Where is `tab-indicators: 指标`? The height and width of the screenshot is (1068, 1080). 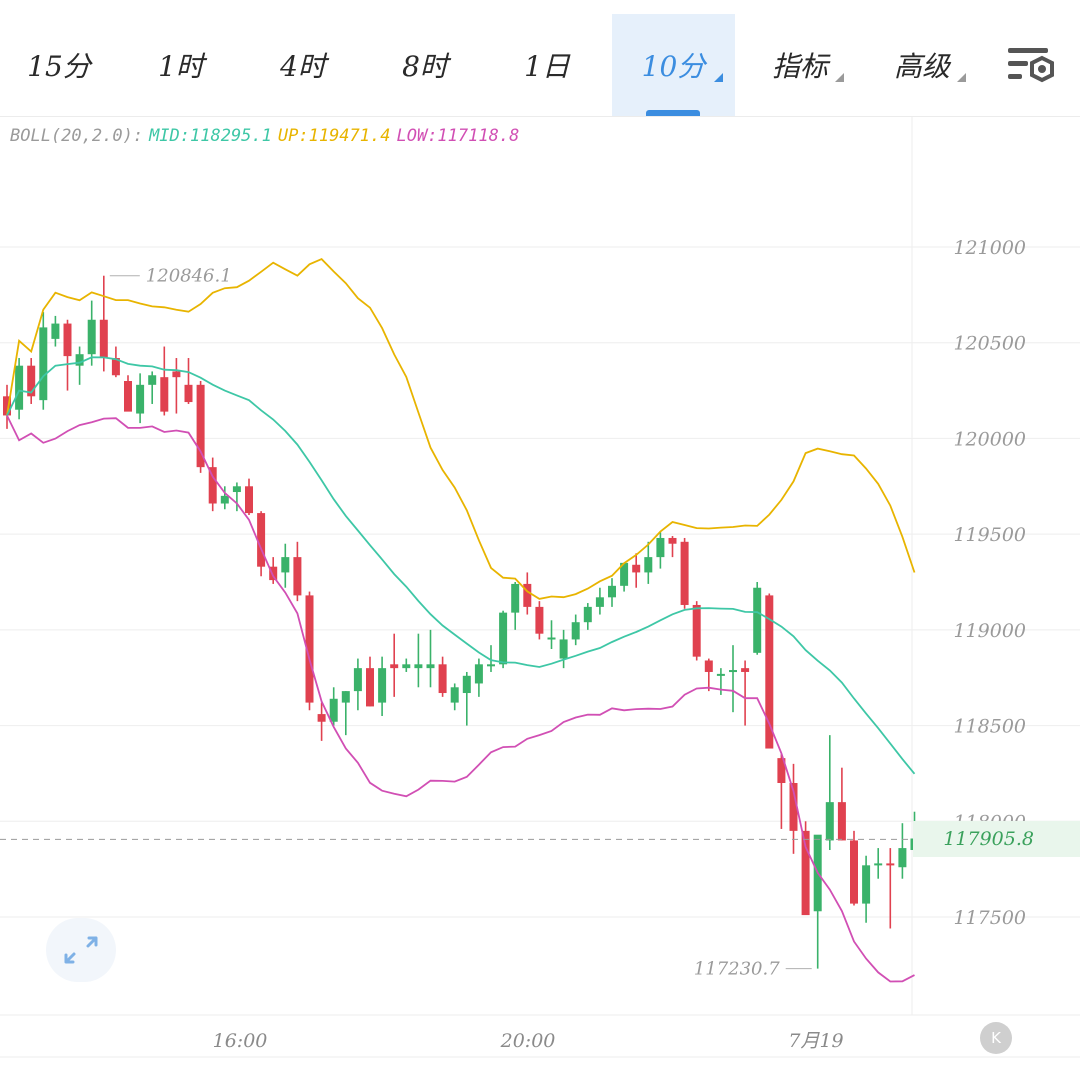
tab-indicators: 指标 is located at coordinates (800, 65).